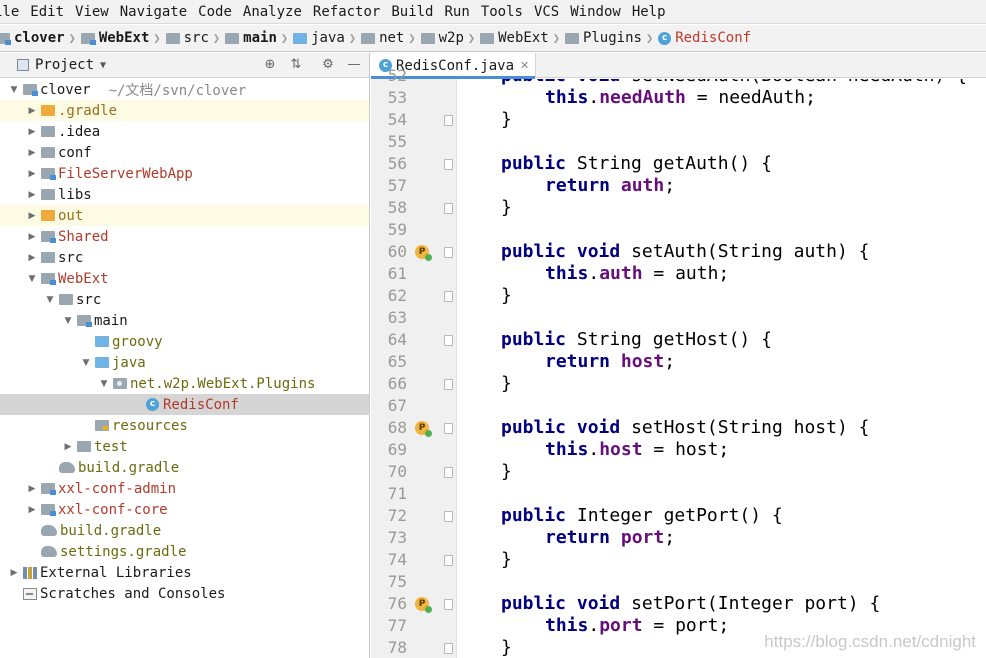  What do you see at coordinates (463, 12) in the screenshot?
I see `menu-item-run: Run` at bounding box center [463, 12].